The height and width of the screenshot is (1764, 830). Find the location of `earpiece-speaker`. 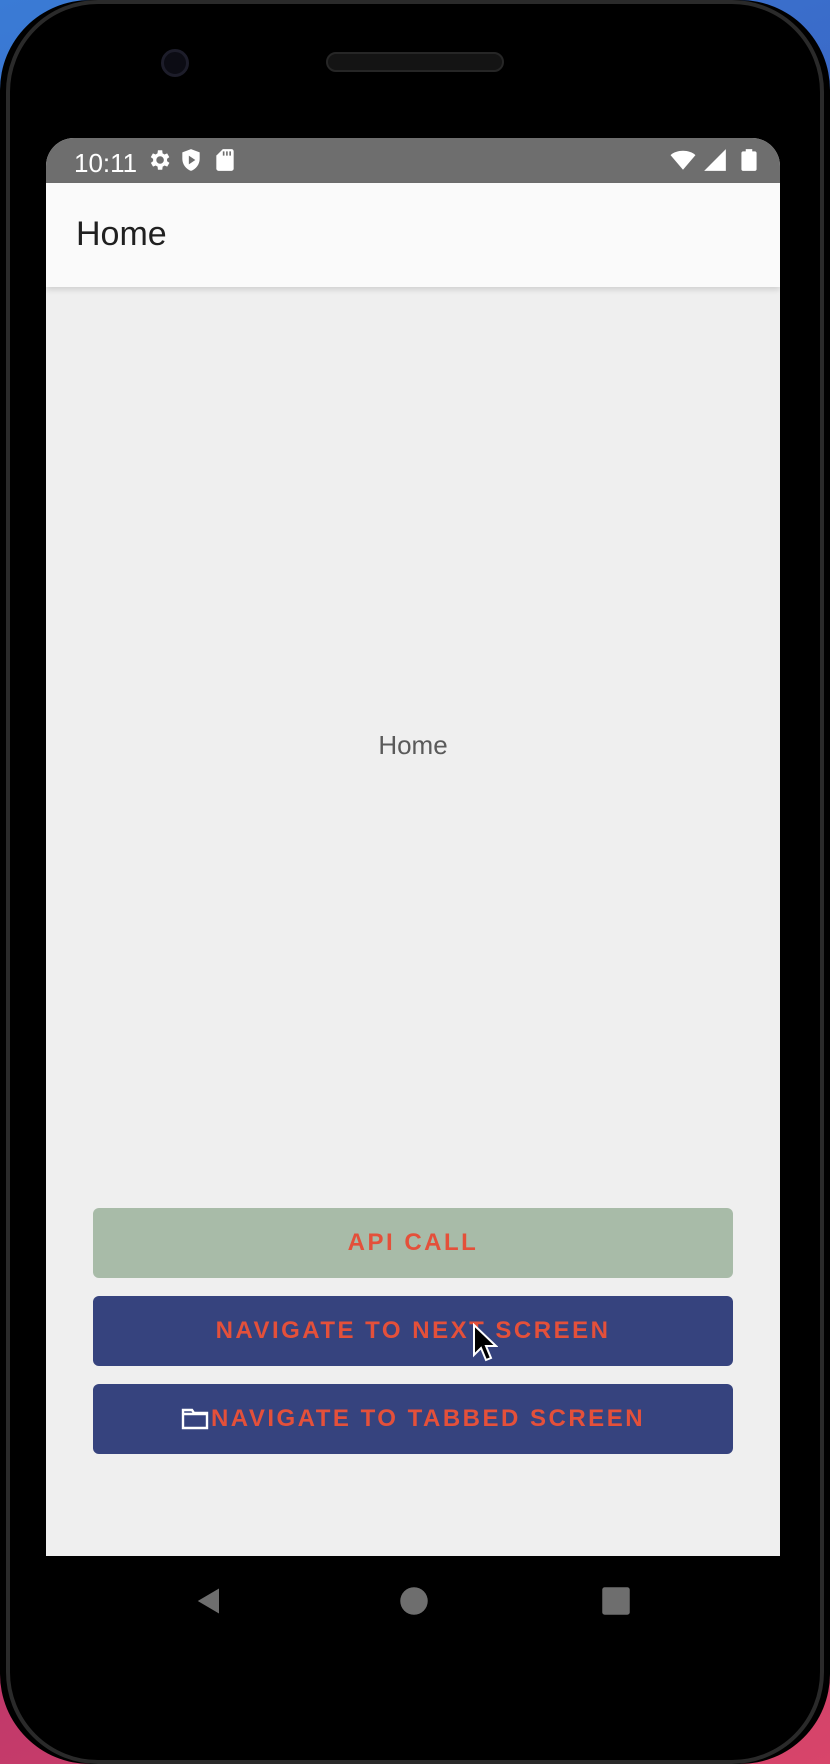

earpiece-speaker is located at coordinates (415, 62).